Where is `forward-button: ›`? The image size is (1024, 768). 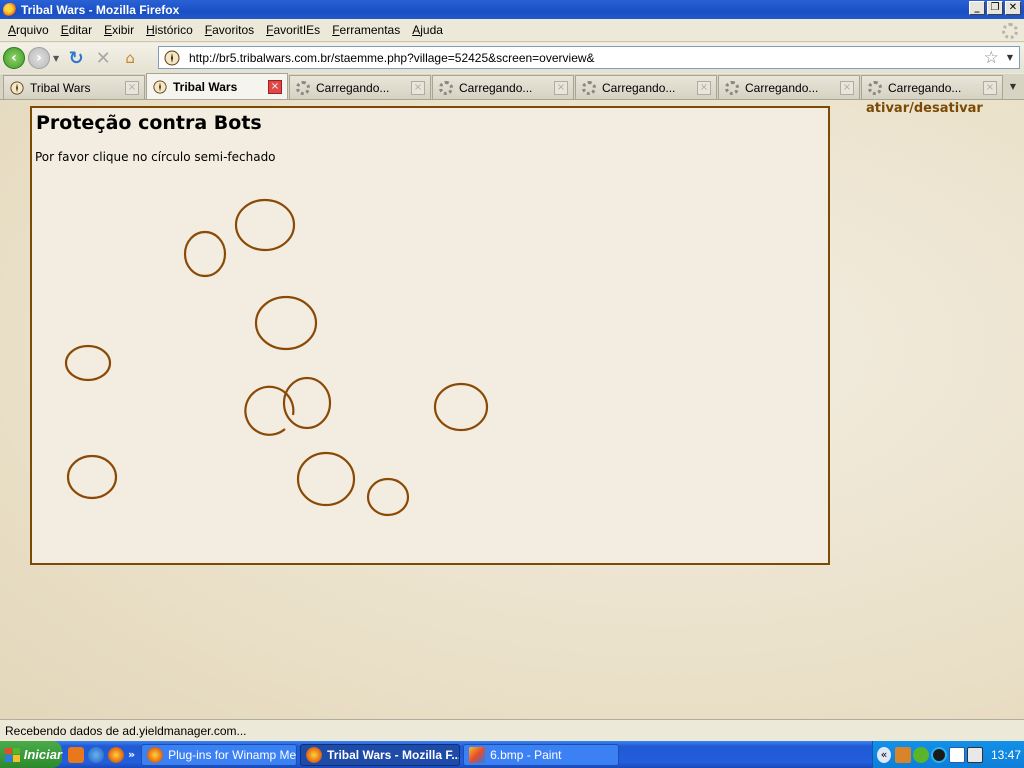 forward-button: › is located at coordinates (39, 58).